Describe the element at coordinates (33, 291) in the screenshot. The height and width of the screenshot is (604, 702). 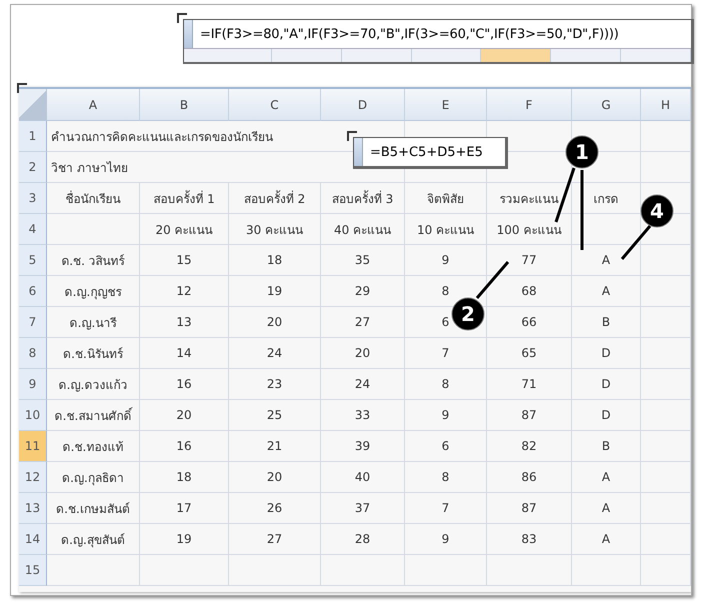
I see `row-header: 6` at that location.